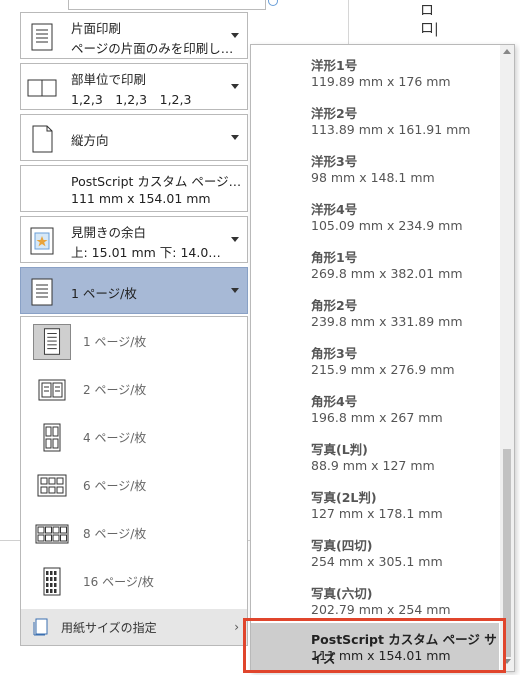 Image resolution: width=520 pixels, height=675 pixels. What do you see at coordinates (90, 140) in the screenshot?
I see `orientation-label: 縦方向` at bounding box center [90, 140].